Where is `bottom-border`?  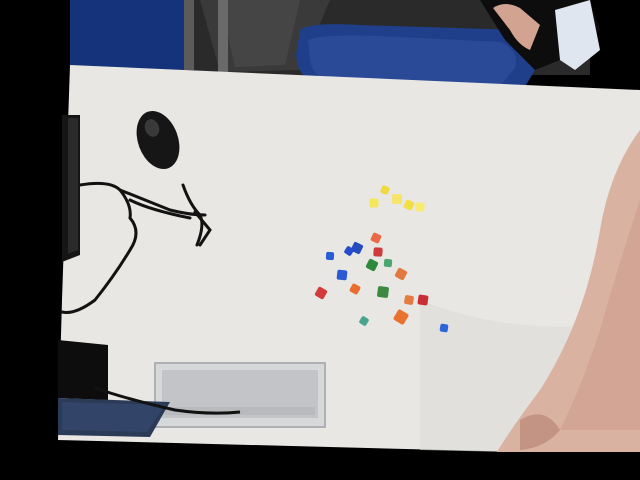
bottom-border is located at coordinates (320, 466).